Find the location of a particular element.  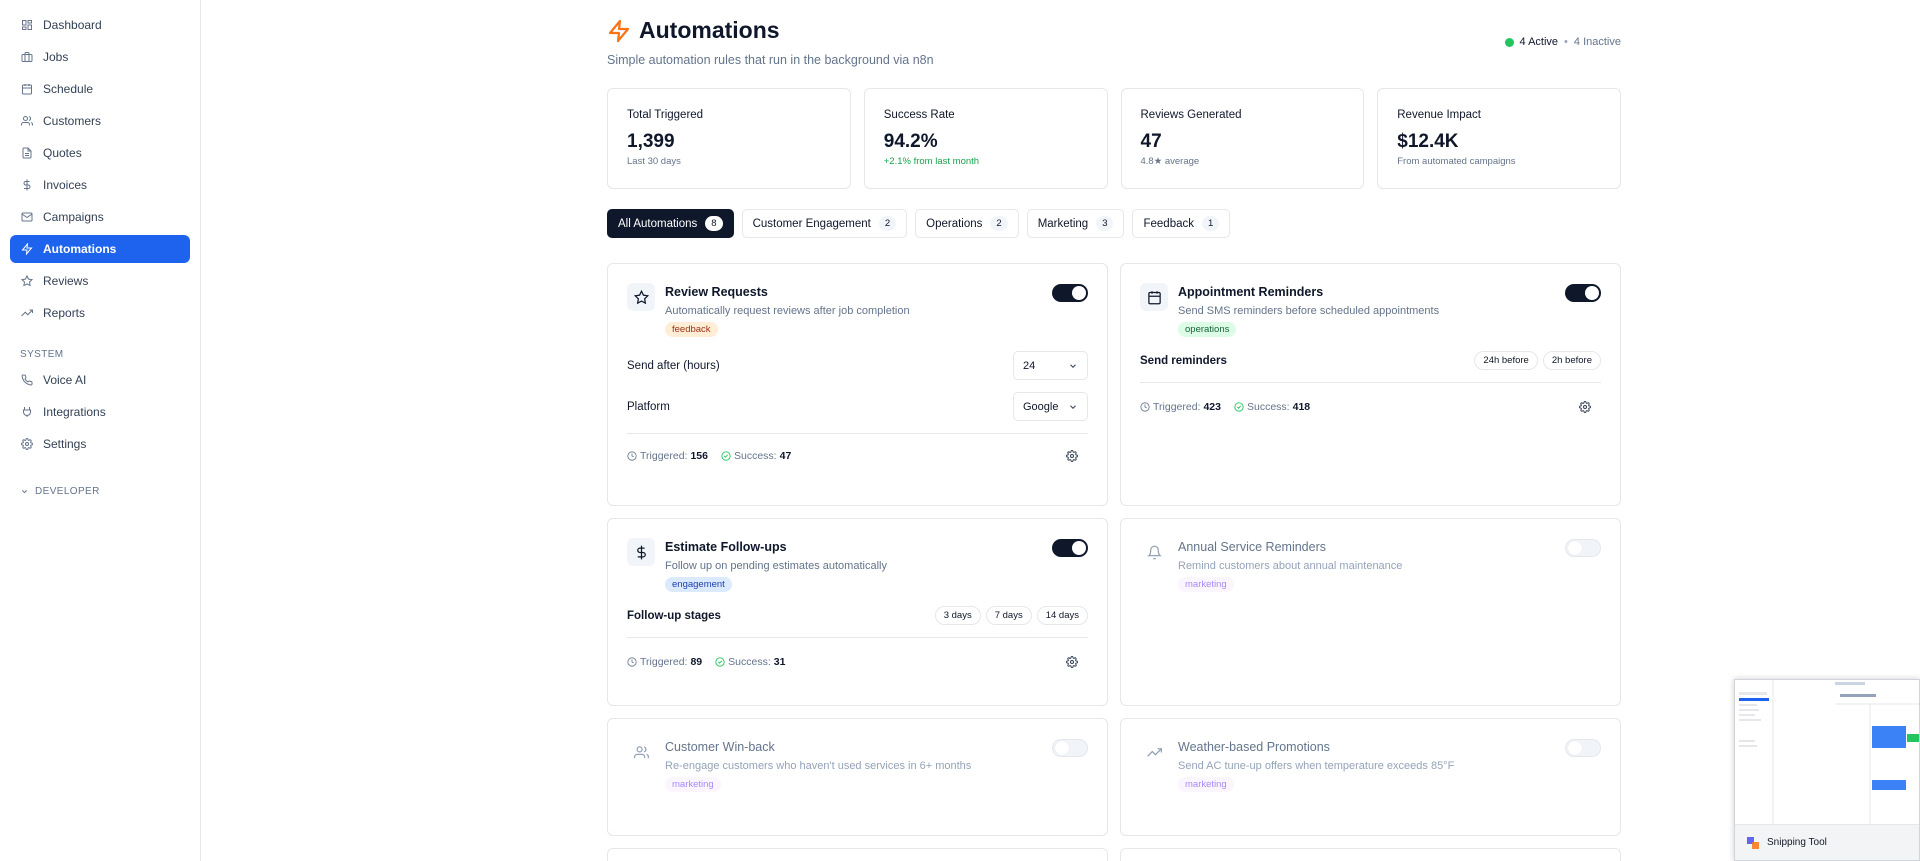

stat-value: $12.4K is located at coordinates (1428, 141).